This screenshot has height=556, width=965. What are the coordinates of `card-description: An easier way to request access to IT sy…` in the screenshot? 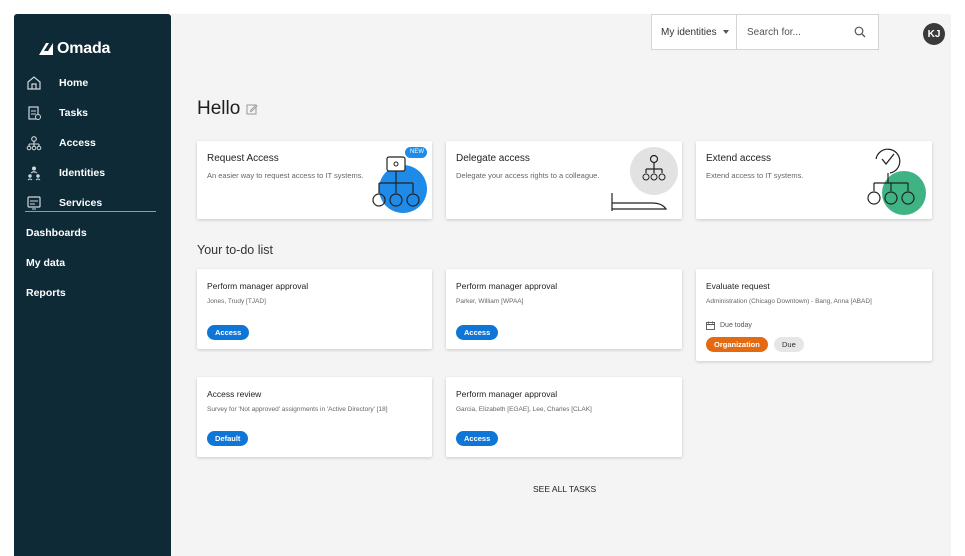 It's located at (285, 175).